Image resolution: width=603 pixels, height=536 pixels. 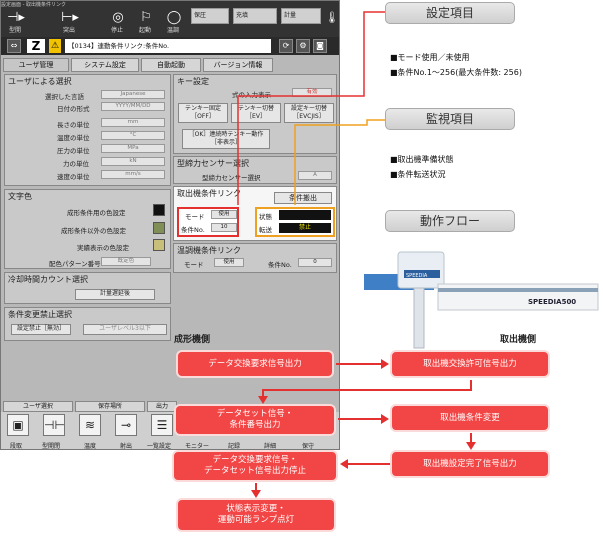 What do you see at coordinates (367, 390) in the screenshot?
I see `arrow-line-2b` at bounding box center [367, 390].